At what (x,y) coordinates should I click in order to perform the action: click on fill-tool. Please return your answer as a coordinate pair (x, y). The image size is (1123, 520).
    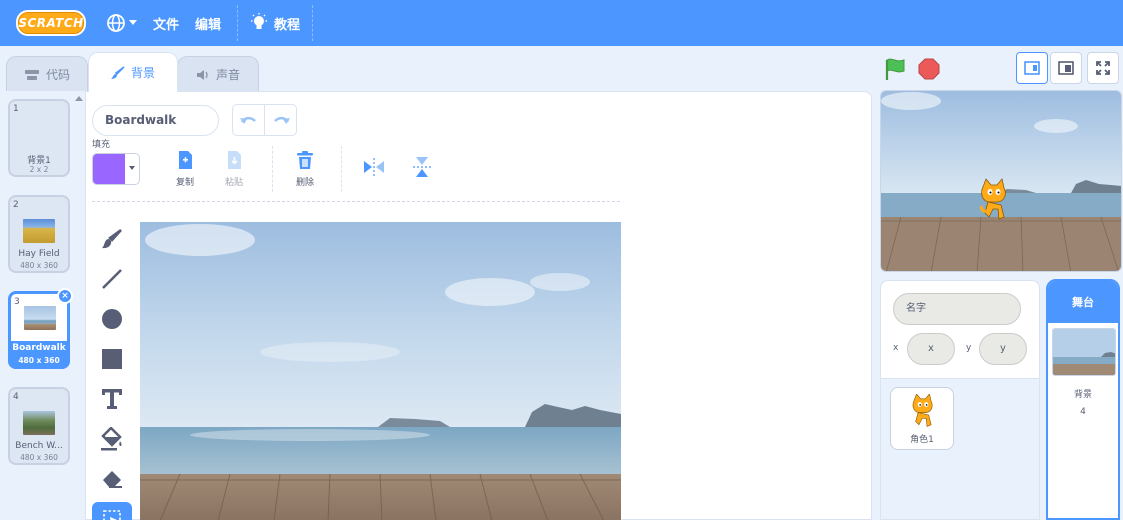
    Looking at the image, I should click on (112, 439).